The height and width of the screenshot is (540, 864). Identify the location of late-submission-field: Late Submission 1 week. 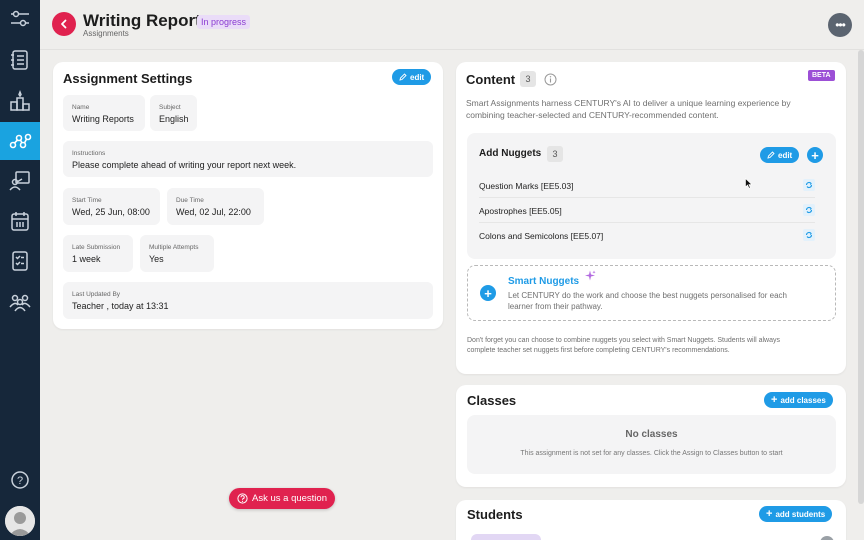
(98, 253).